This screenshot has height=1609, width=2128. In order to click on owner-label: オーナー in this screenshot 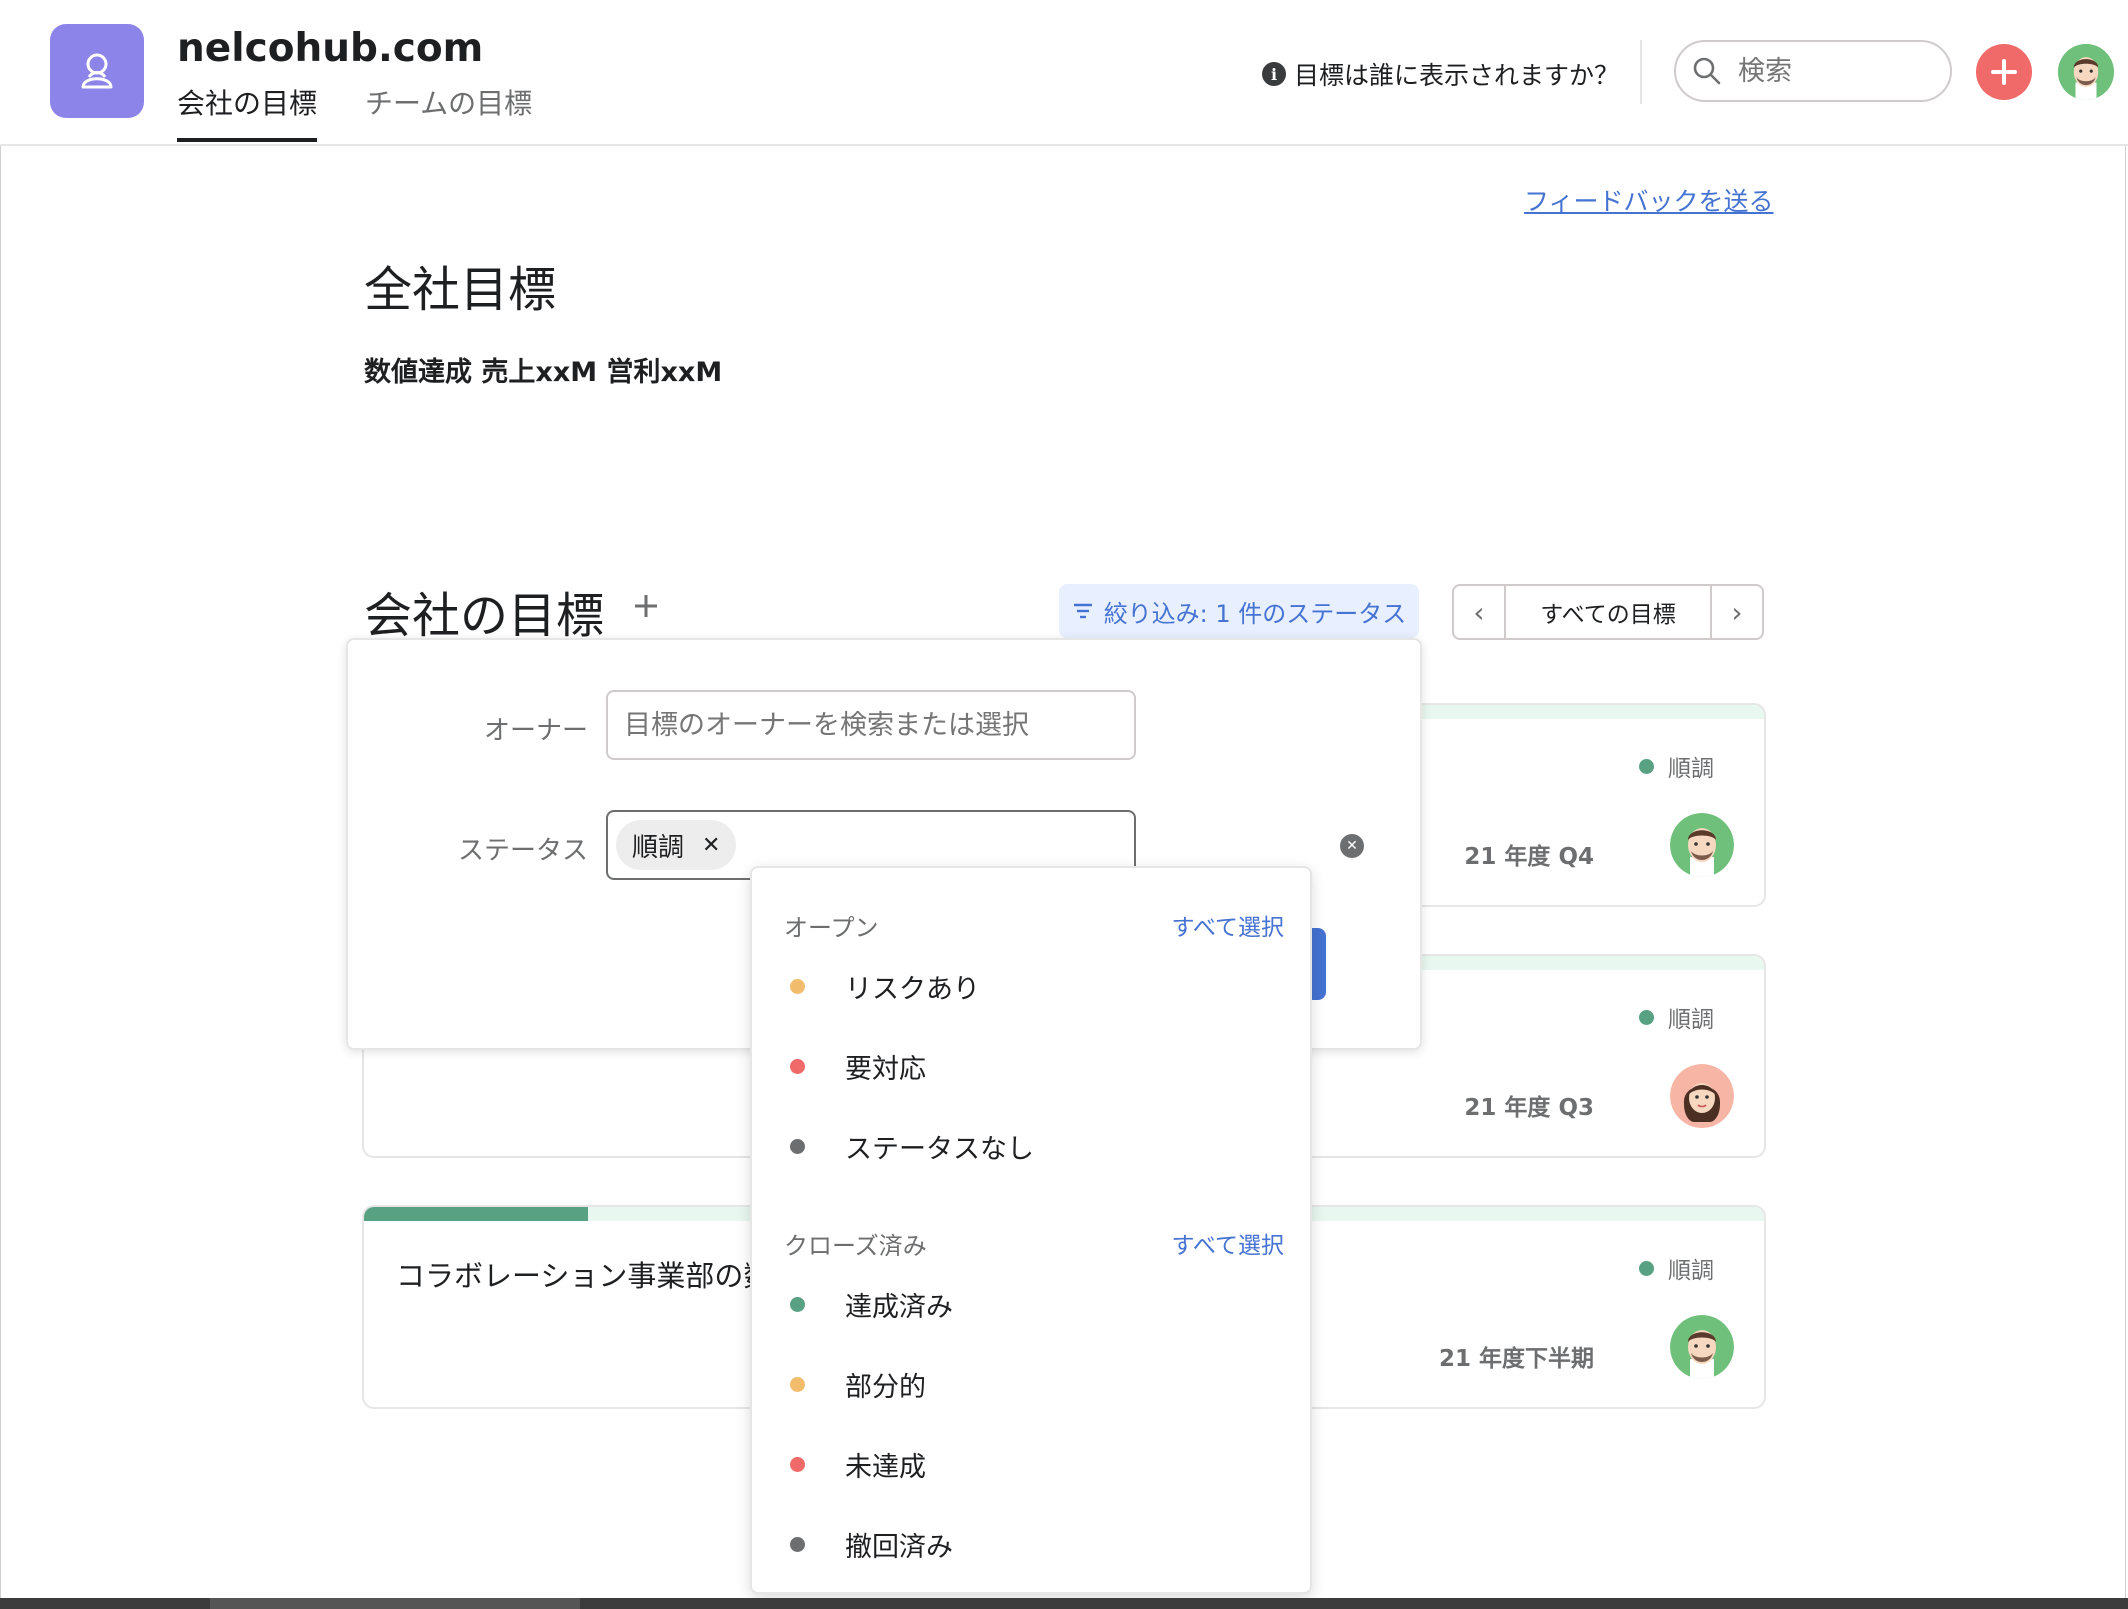, I will do `click(535, 731)`.